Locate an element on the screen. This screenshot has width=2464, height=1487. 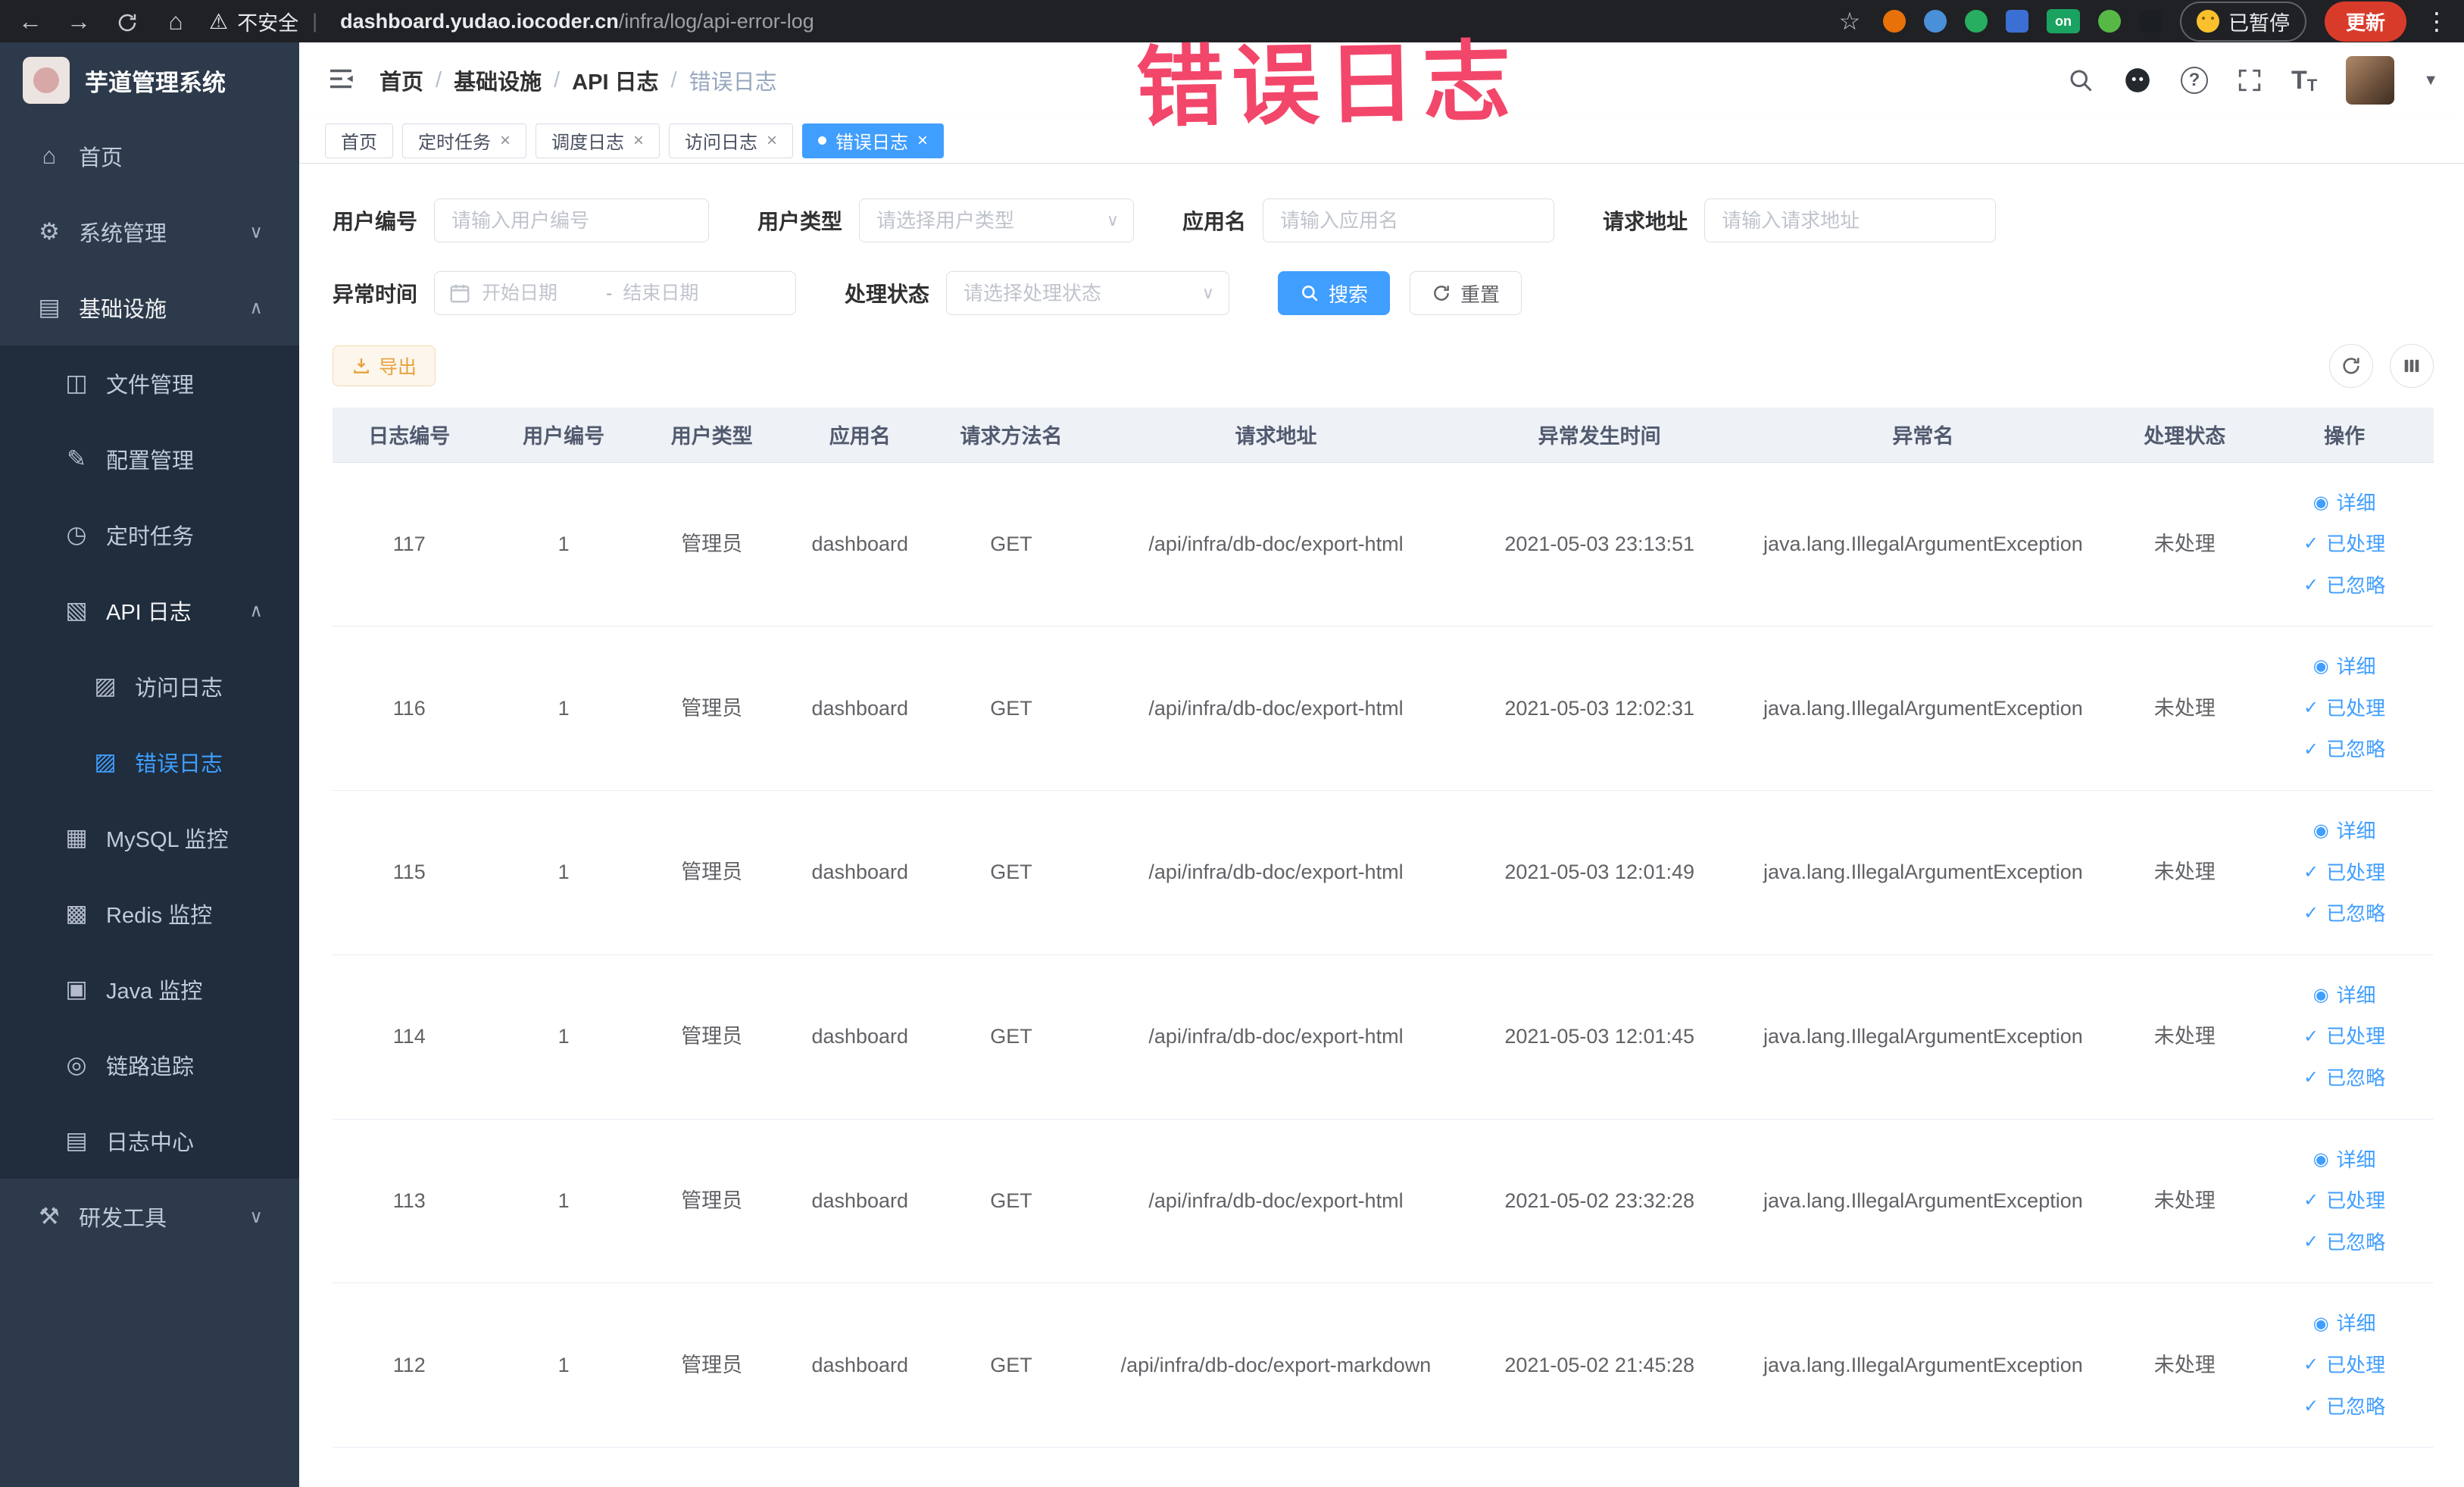
sidebar-item-infra: ▤ 基础设施 ∧ is located at coordinates (149, 307).